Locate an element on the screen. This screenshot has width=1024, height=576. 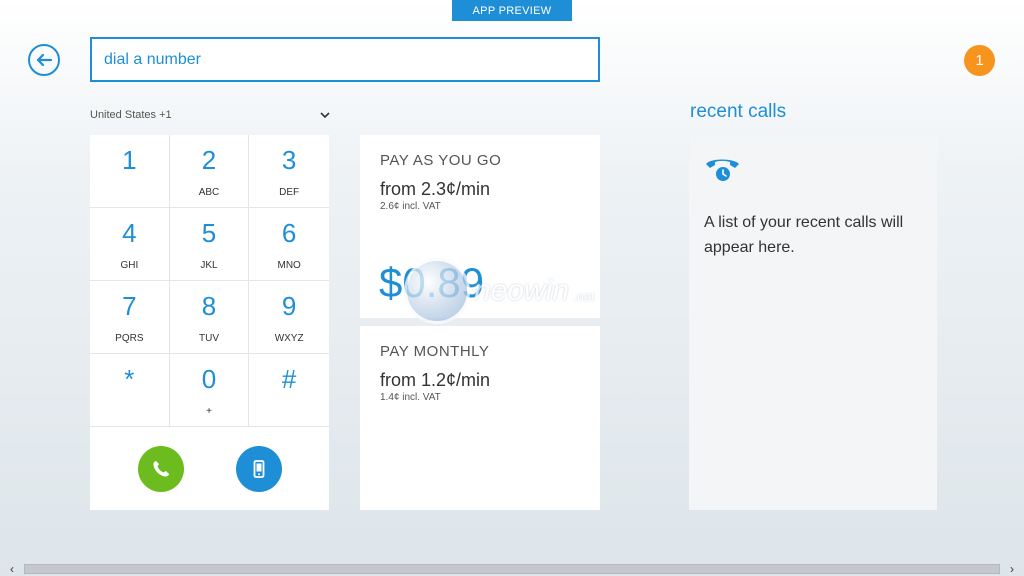
mobile-icon is located at coordinates (258, 468).